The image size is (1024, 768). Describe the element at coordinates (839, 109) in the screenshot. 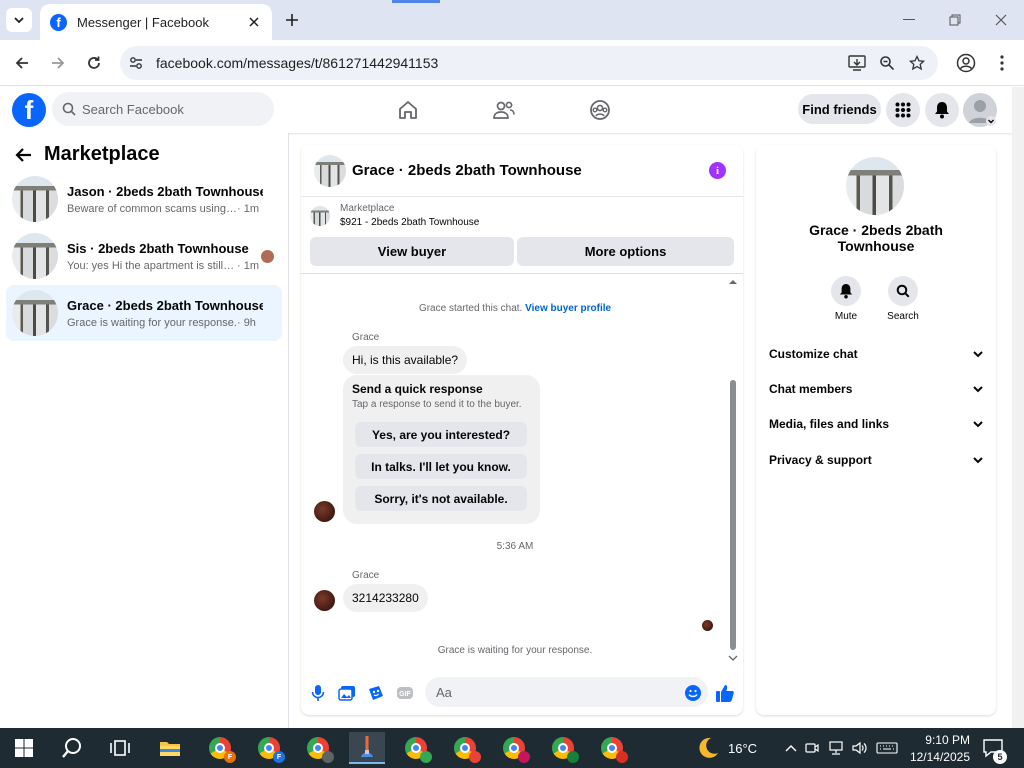

I see `find-friends-button: Find friends` at that location.